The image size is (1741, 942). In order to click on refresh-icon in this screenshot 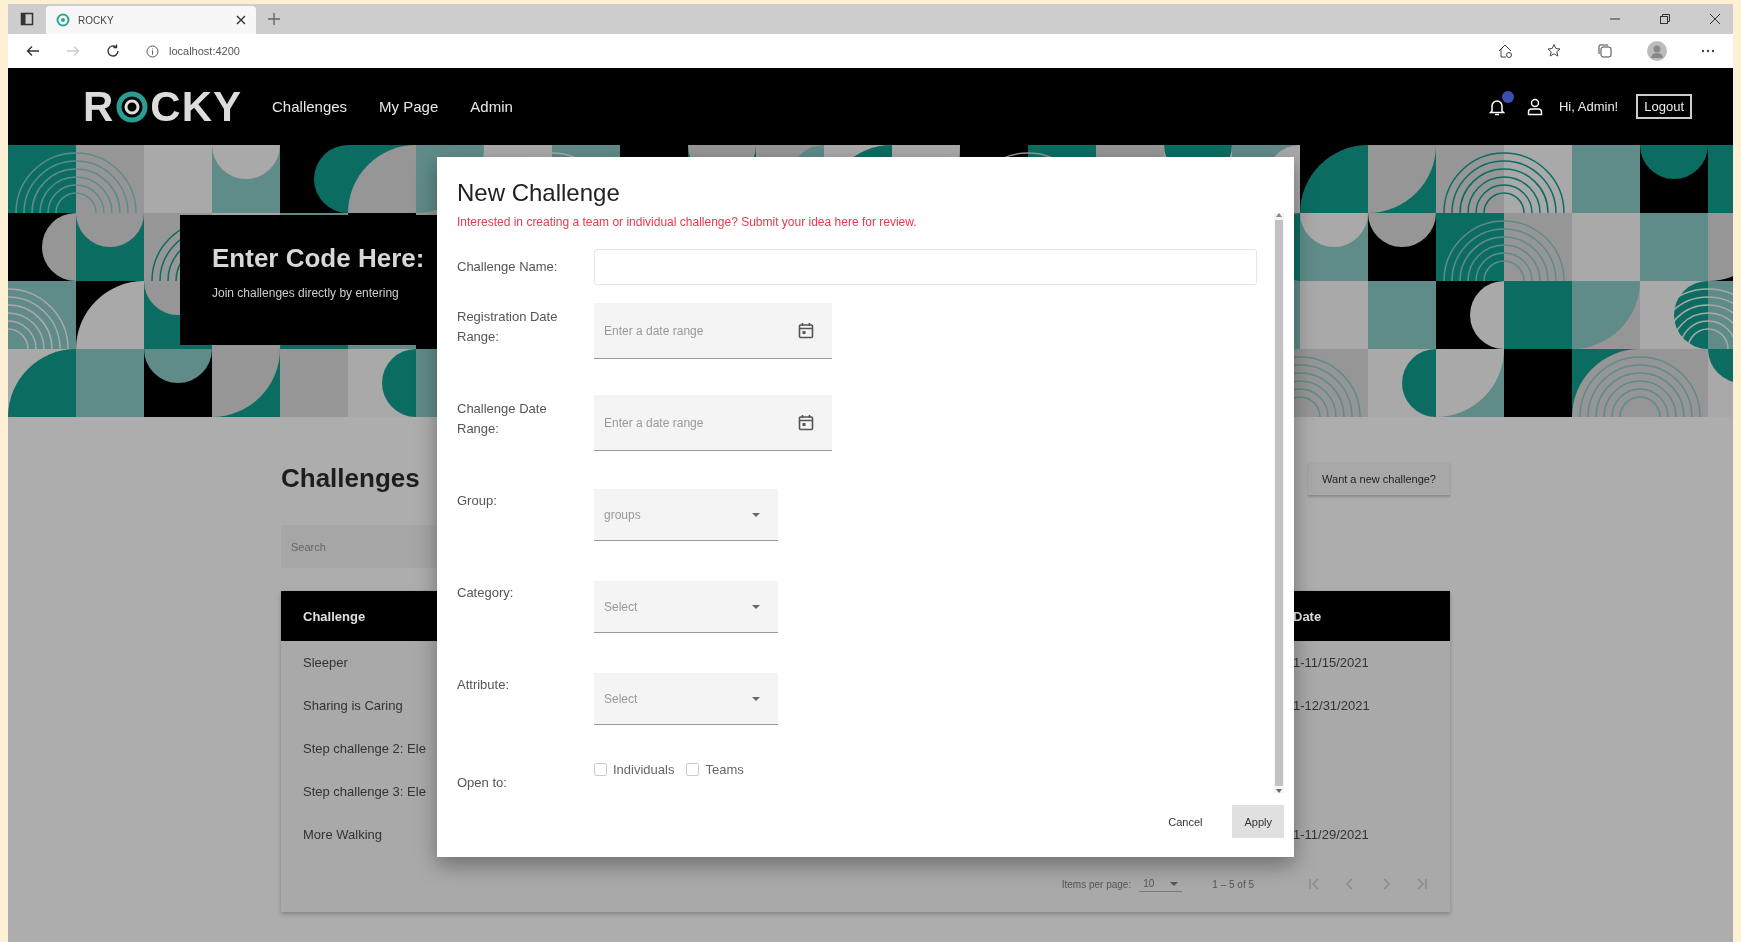, I will do `click(113, 51)`.